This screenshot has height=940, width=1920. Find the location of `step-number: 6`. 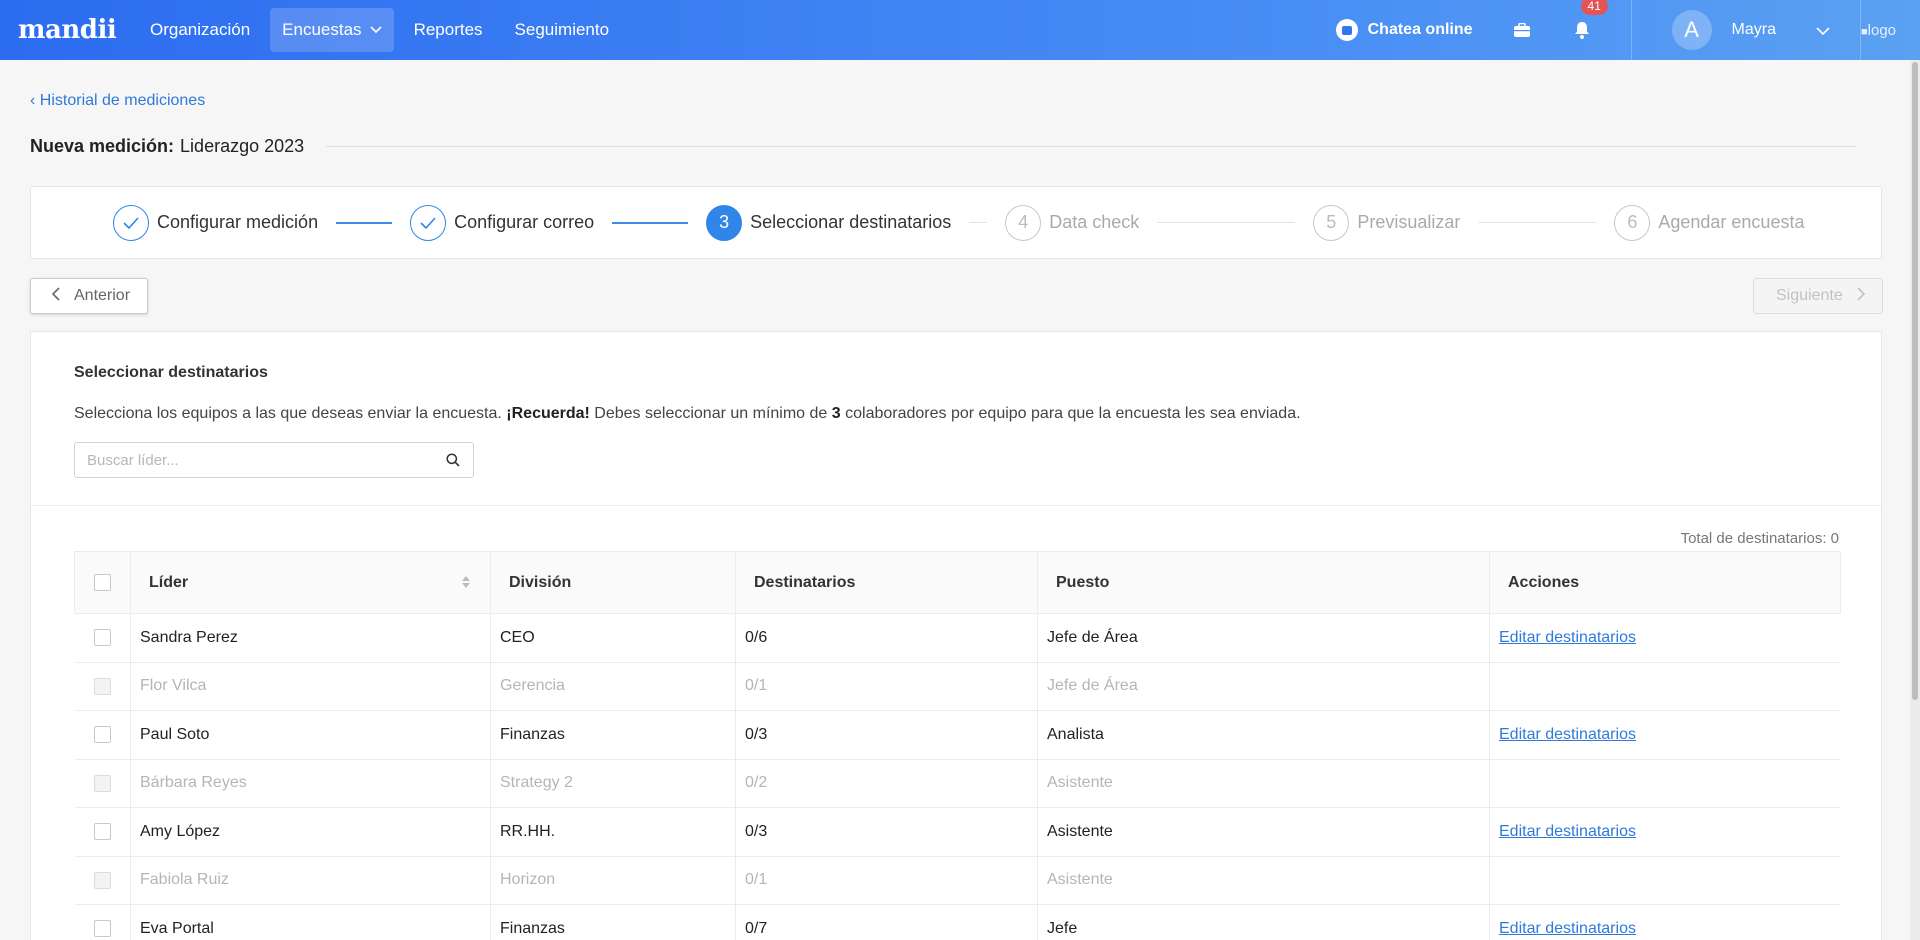

step-number: 6 is located at coordinates (1632, 222).